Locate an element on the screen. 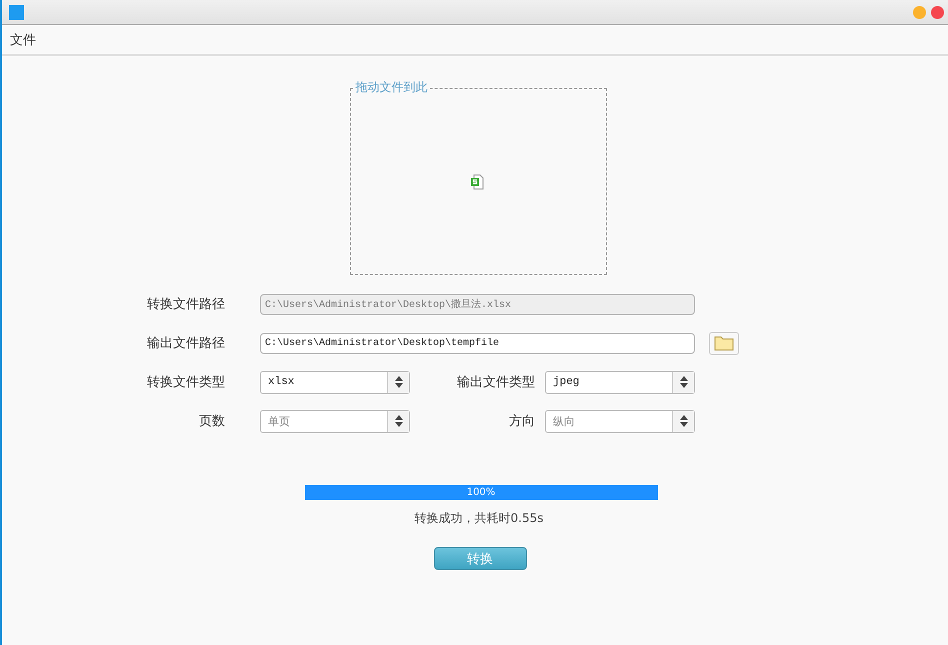  menu-item: 文件 is located at coordinates (23, 39).